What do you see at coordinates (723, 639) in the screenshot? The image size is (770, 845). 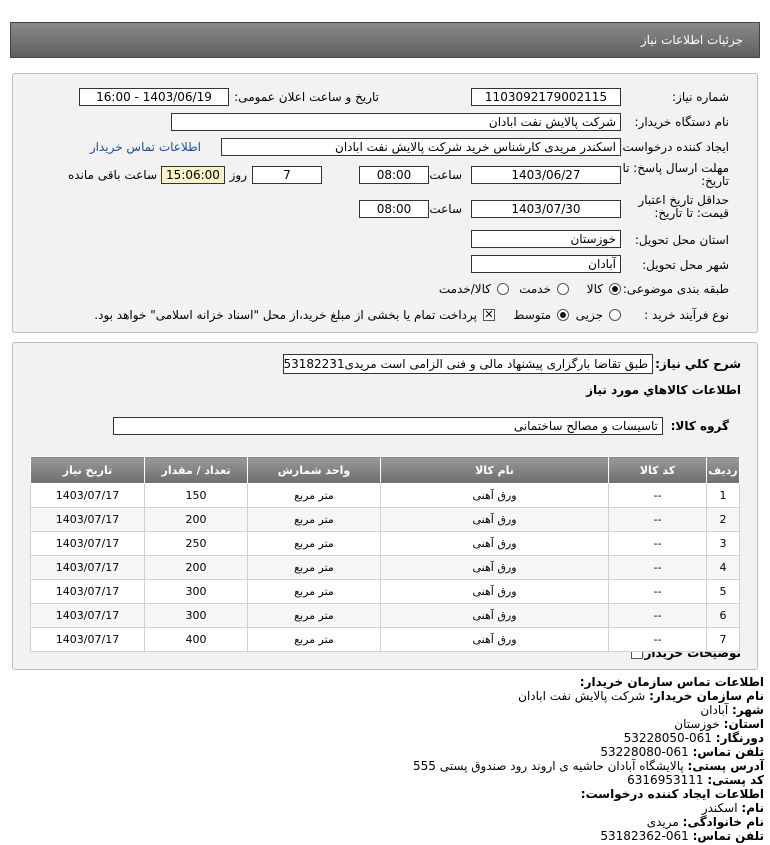 I see `row-cell: 7` at bounding box center [723, 639].